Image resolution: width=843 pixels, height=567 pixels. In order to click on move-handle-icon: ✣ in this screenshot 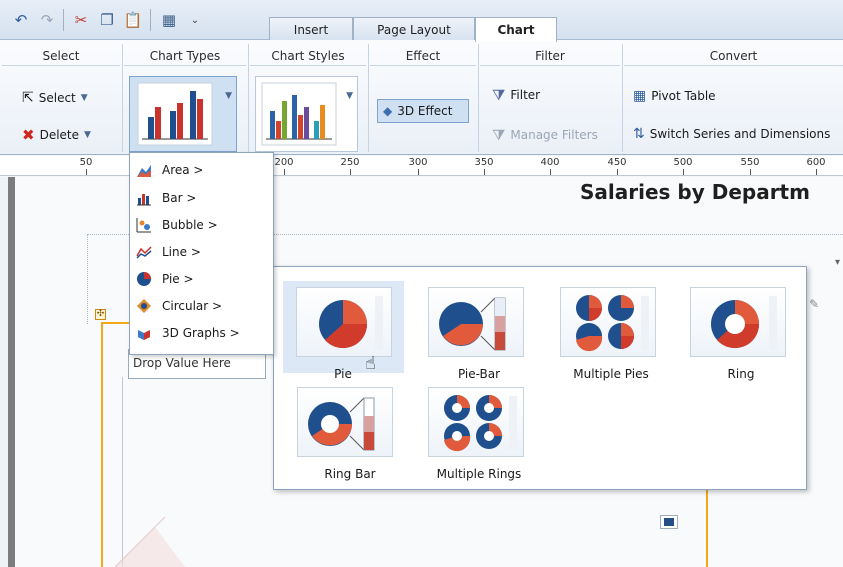, I will do `click(100, 314)`.